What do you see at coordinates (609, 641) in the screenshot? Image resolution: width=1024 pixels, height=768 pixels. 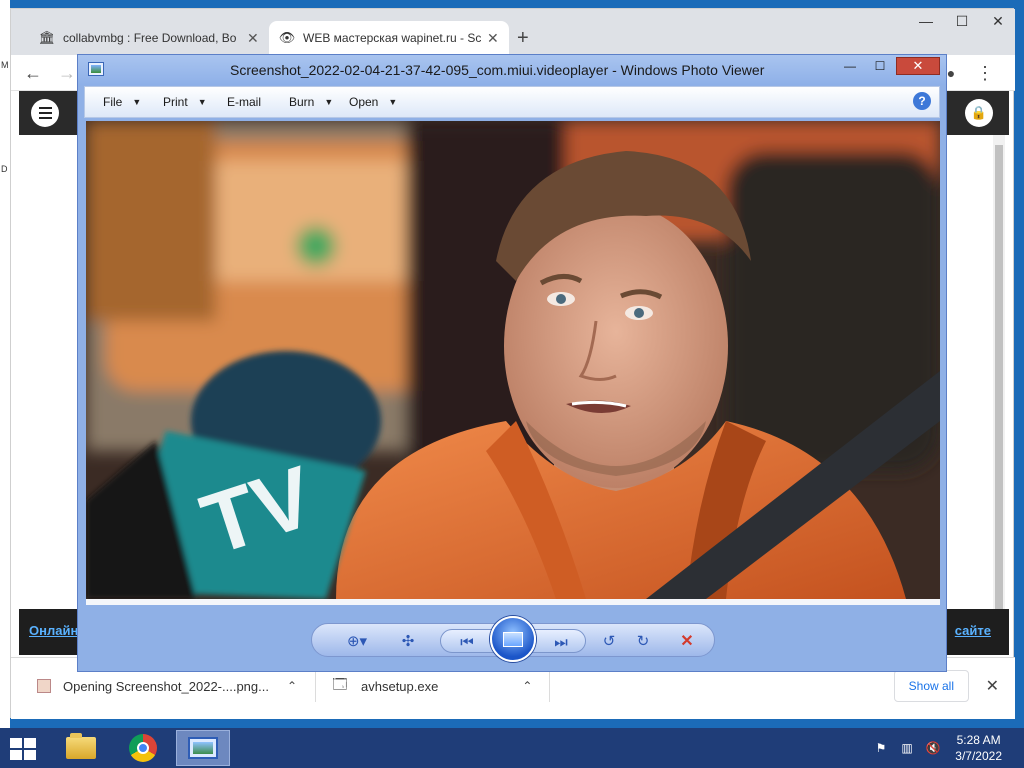 I see `rotate-counterclockwise-button: ↺` at bounding box center [609, 641].